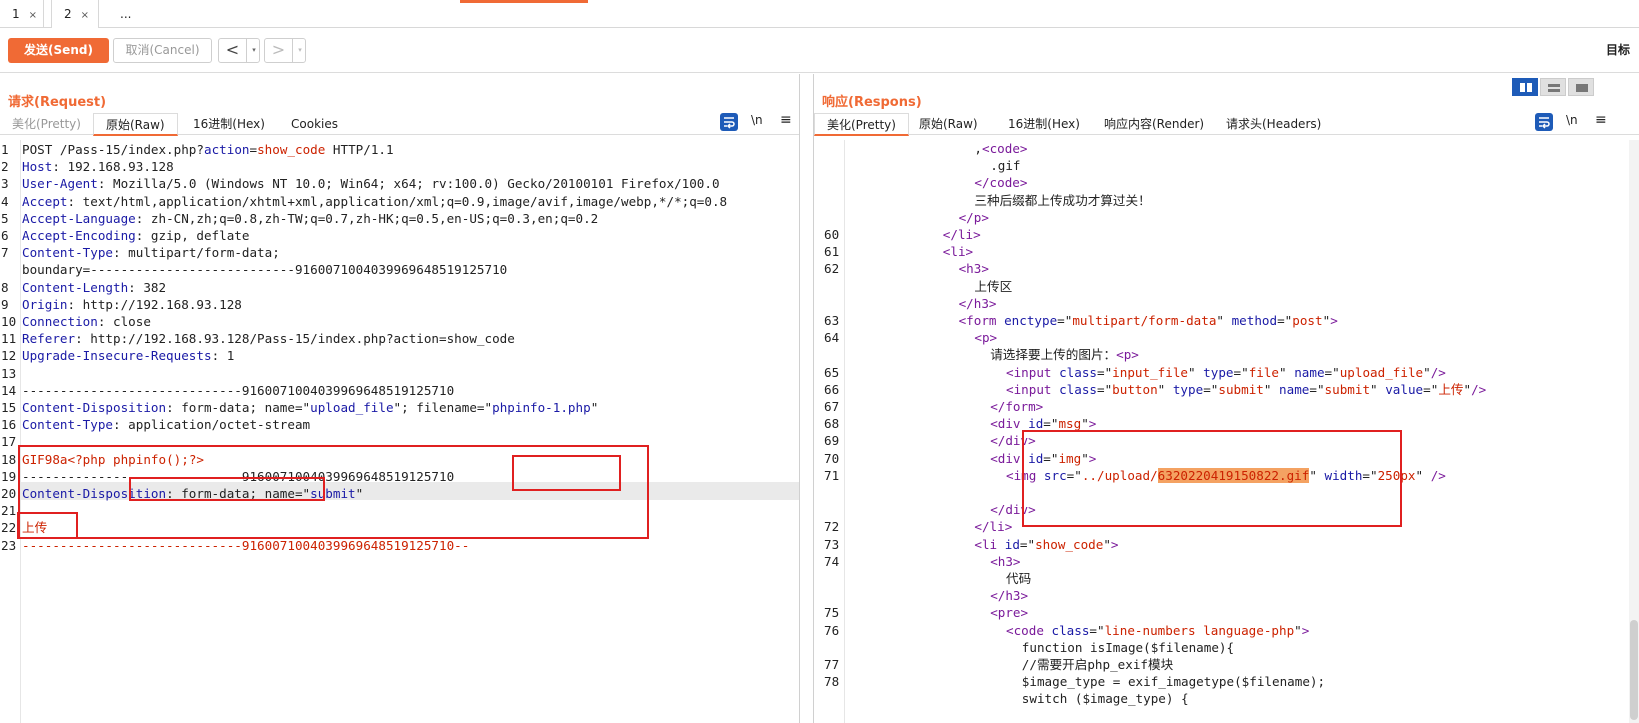 The image size is (1639, 723). I want to click on code-line: Origin: http://192.168.93.128, so click(132, 305).